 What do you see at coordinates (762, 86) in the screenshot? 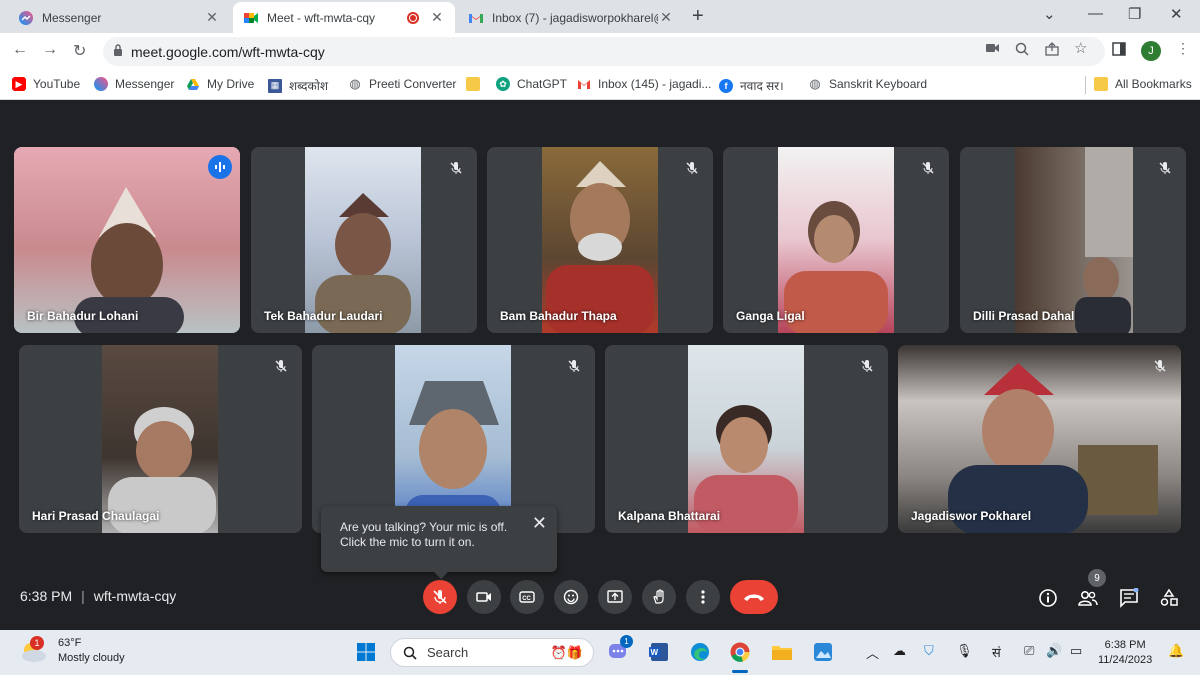
I see `bookmark-label: नवाद सर।` at bounding box center [762, 86].